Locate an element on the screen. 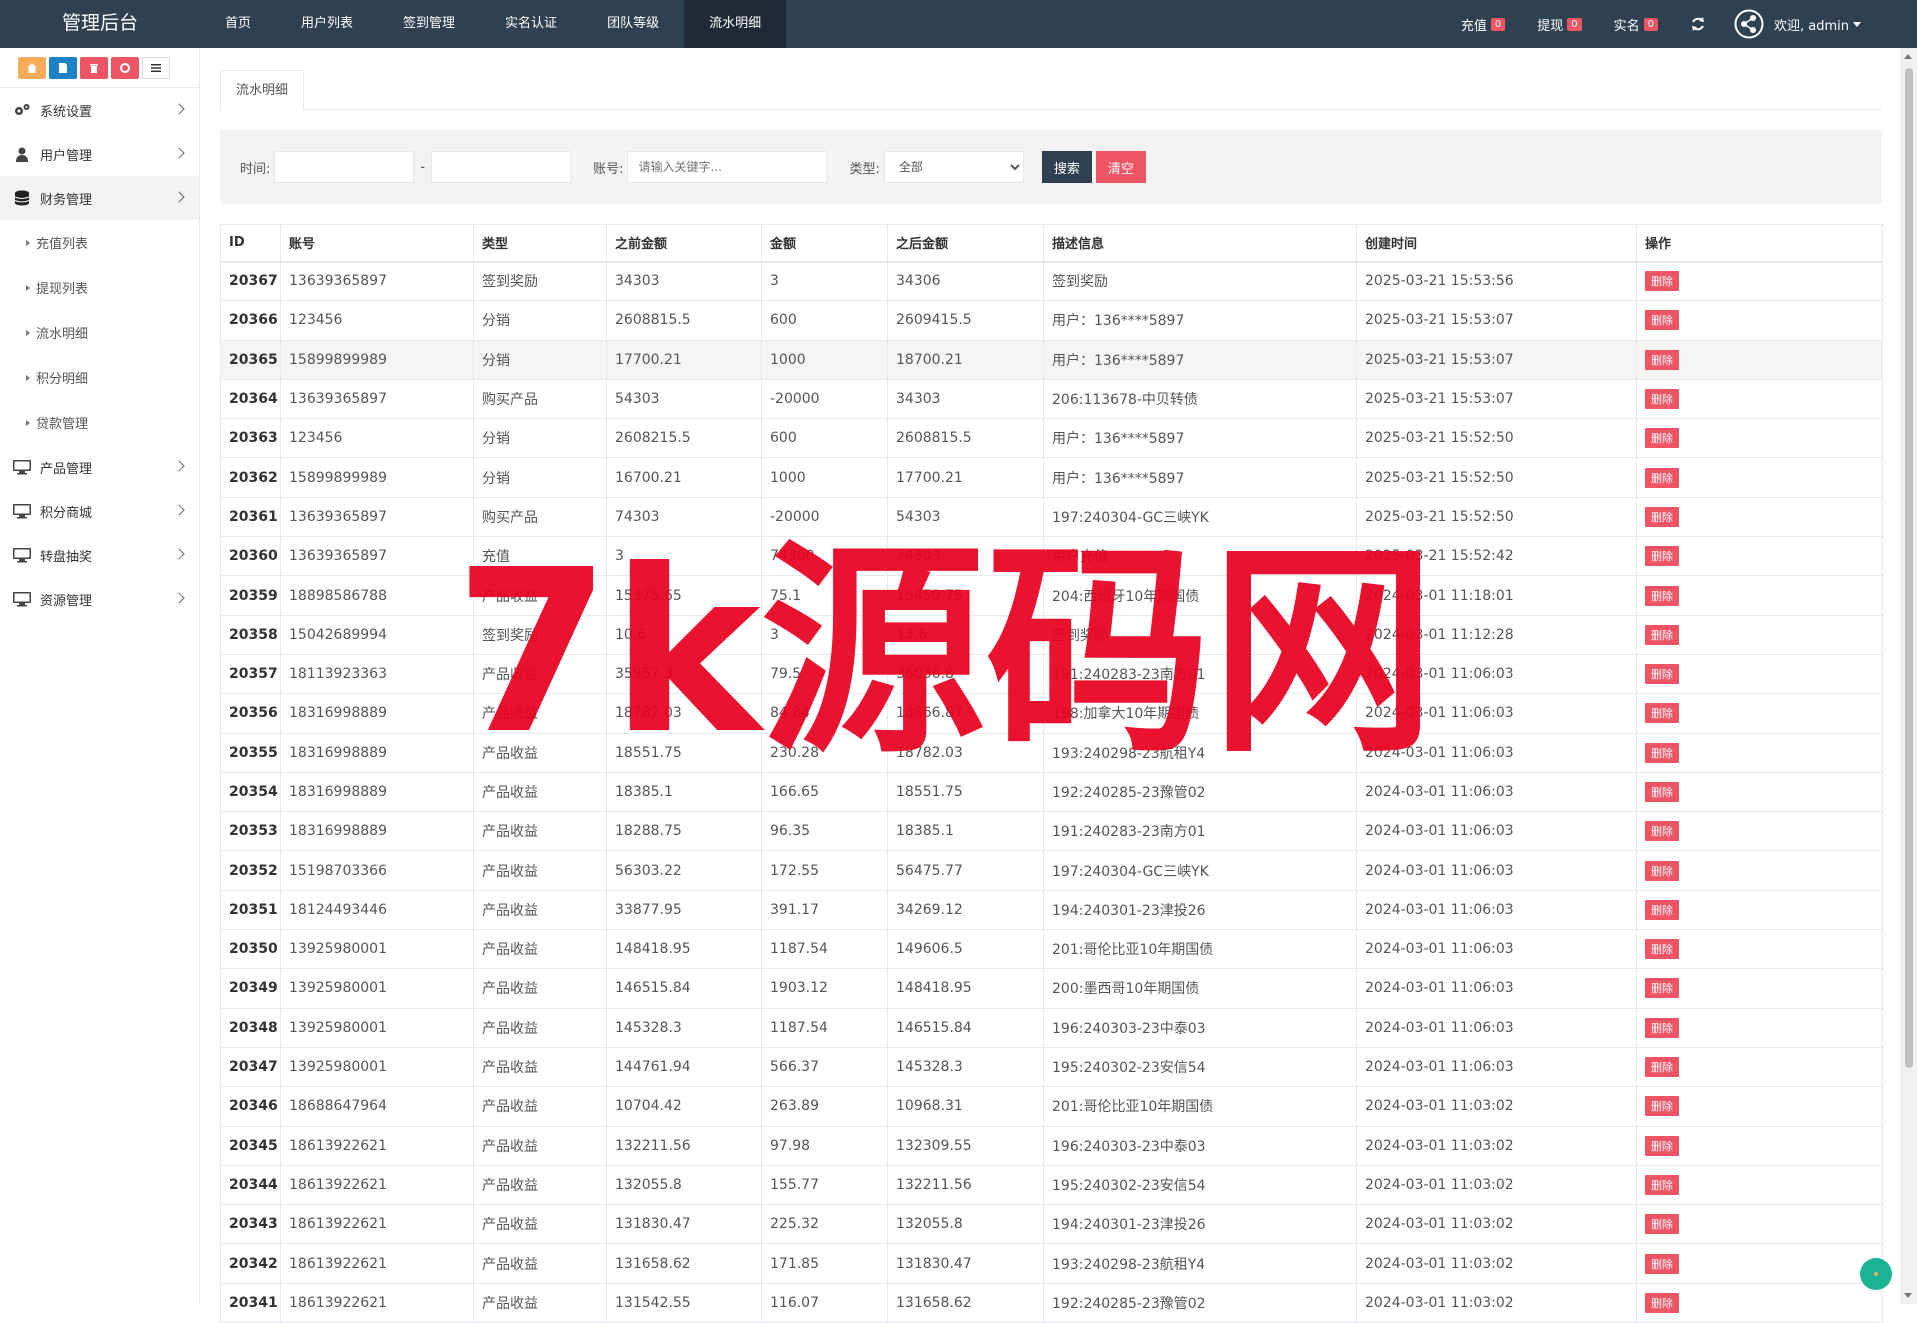 The height and width of the screenshot is (1323, 1917). scroll-down-arrow-icon is located at coordinates (1908, 1295).